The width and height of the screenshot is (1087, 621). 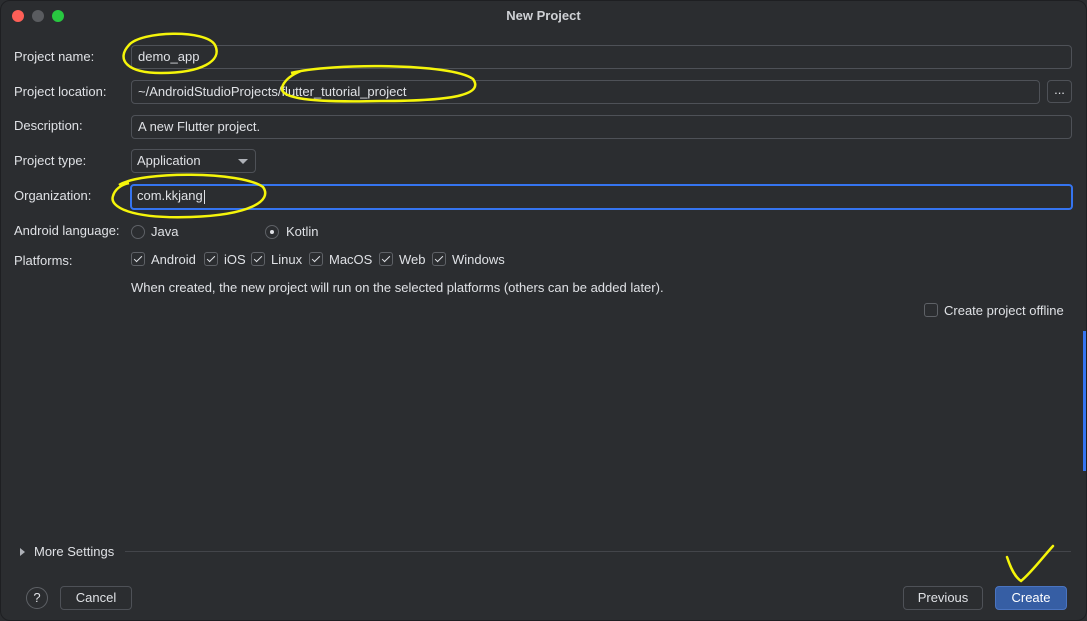 I want to click on windows-checkbox-label: Windows, so click(x=478, y=259).